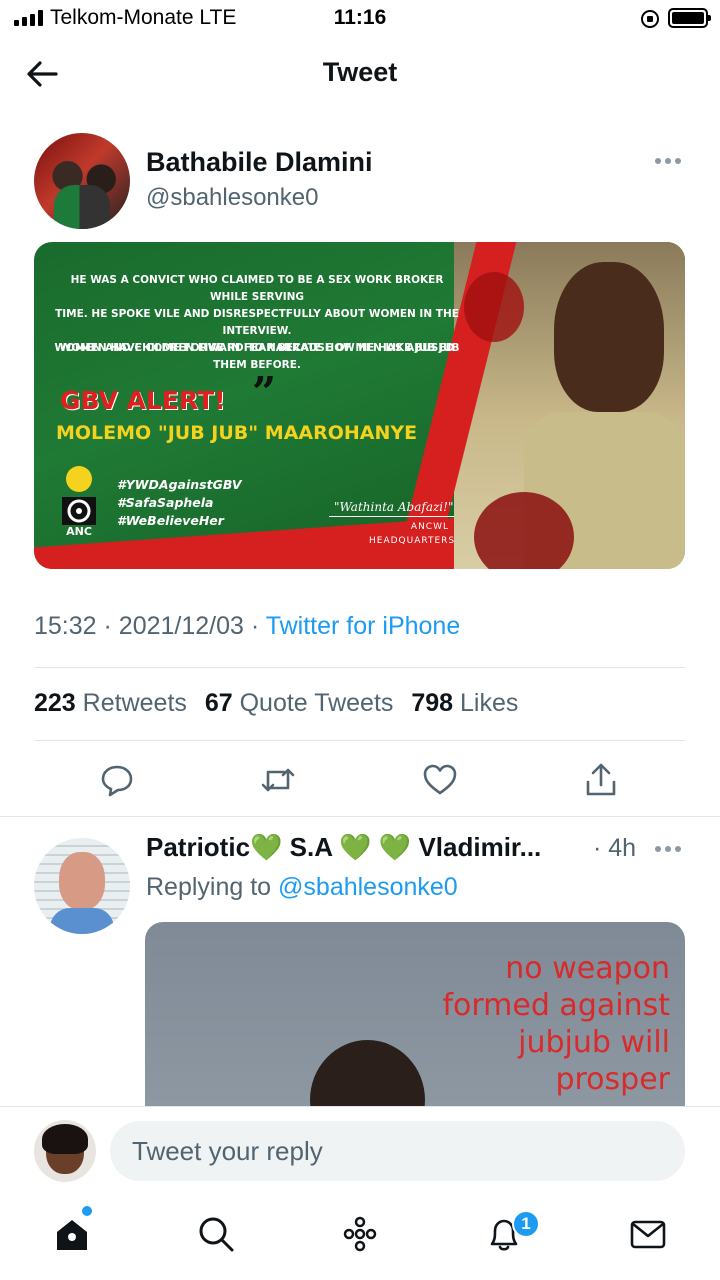 Image resolution: width=720 pixels, height=1280 pixels. Describe the element at coordinates (526, 1224) in the screenshot. I see `notifications-badge: 1` at that location.